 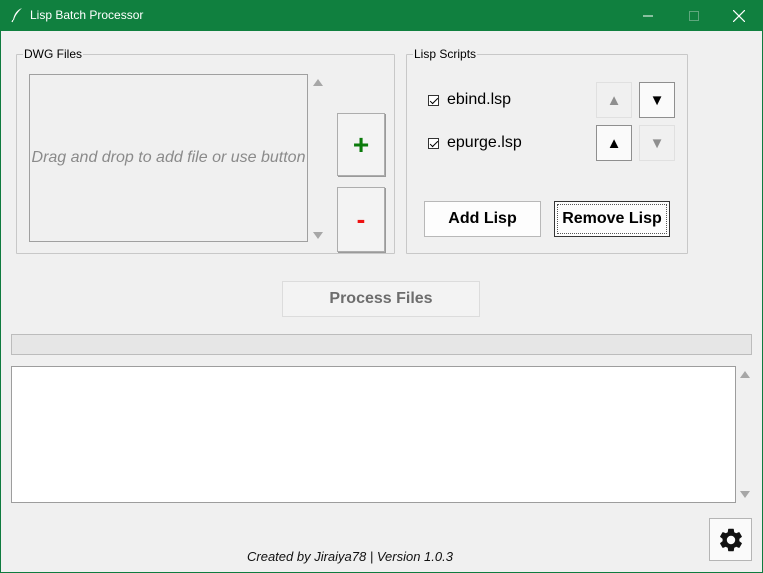 I want to click on footer-credit: Created by Jiraiya78 | Version 1.0.3, so click(x=350, y=556).